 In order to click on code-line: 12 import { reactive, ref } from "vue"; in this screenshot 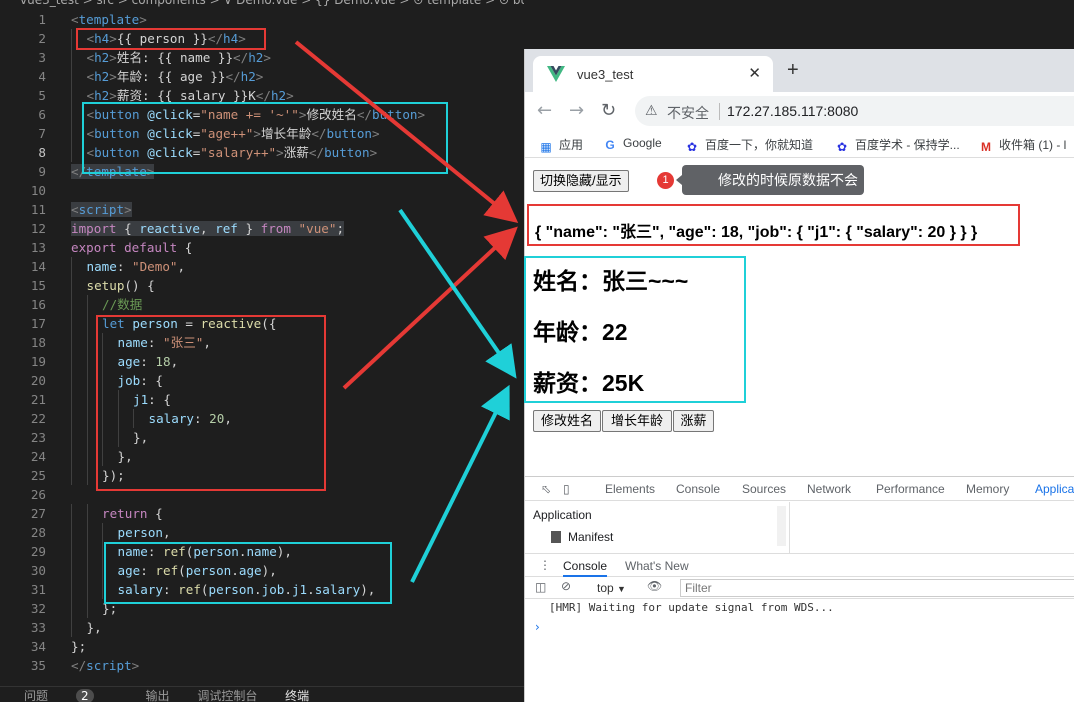, I will do `click(262, 228)`.